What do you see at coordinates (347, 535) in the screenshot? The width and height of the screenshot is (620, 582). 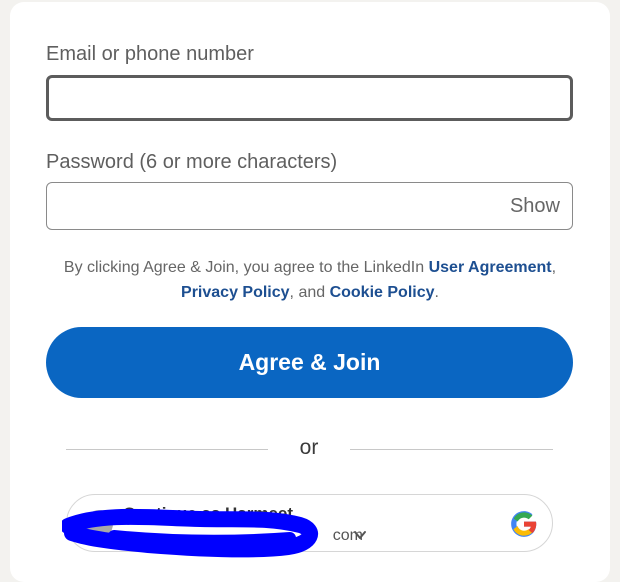 I see `google-account-email: com` at bounding box center [347, 535].